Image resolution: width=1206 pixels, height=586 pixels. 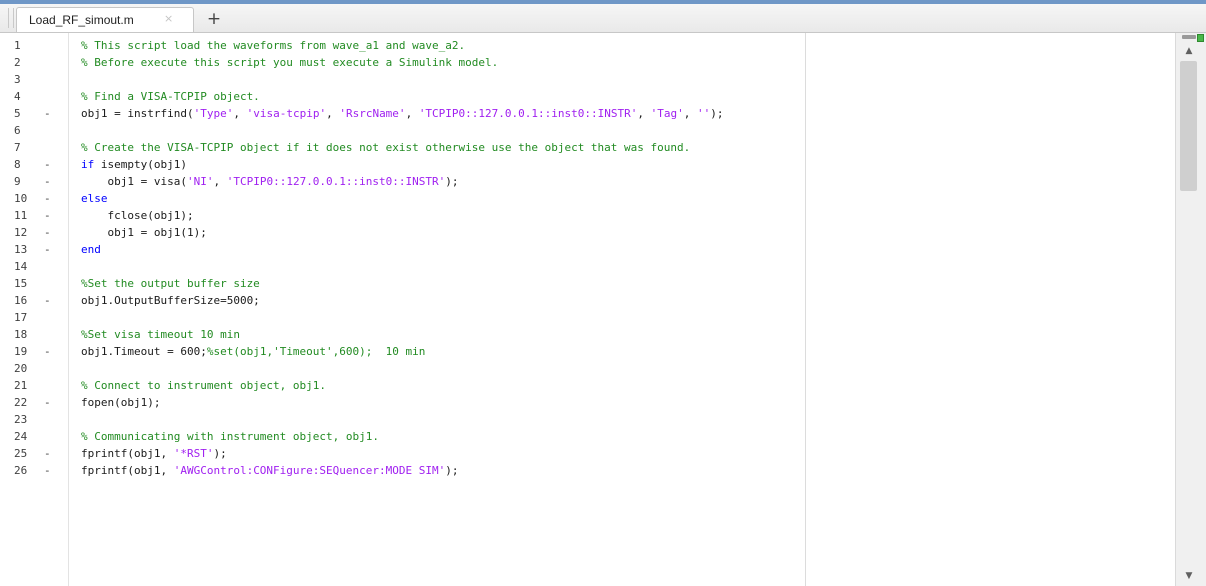 What do you see at coordinates (1200, 38) in the screenshot?
I see `code-analyzer-status-icon` at bounding box center [1200, 38].